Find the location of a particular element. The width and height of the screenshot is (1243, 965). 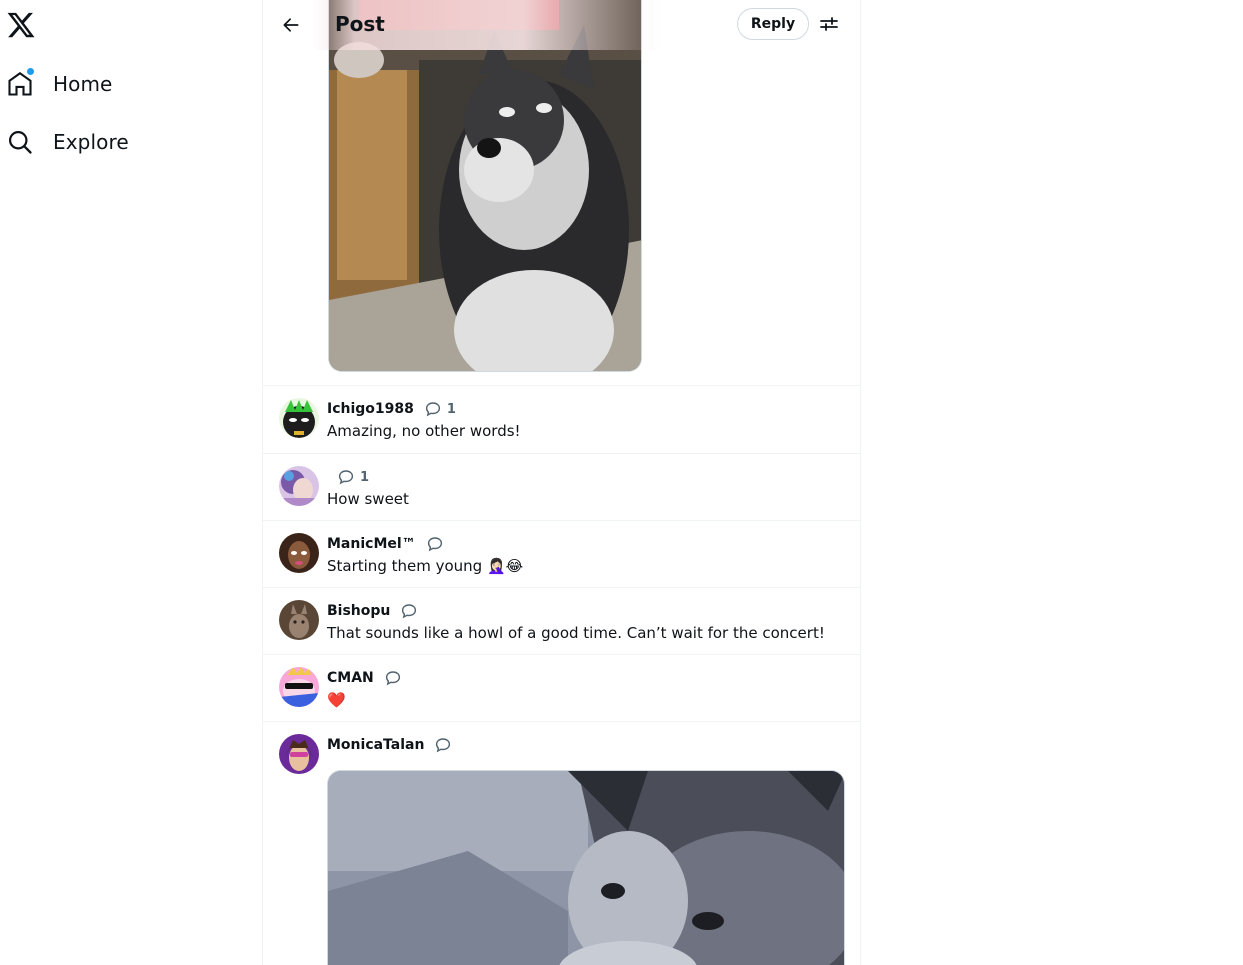

reply-username: Bishopu is located at coordinates (358, 611).